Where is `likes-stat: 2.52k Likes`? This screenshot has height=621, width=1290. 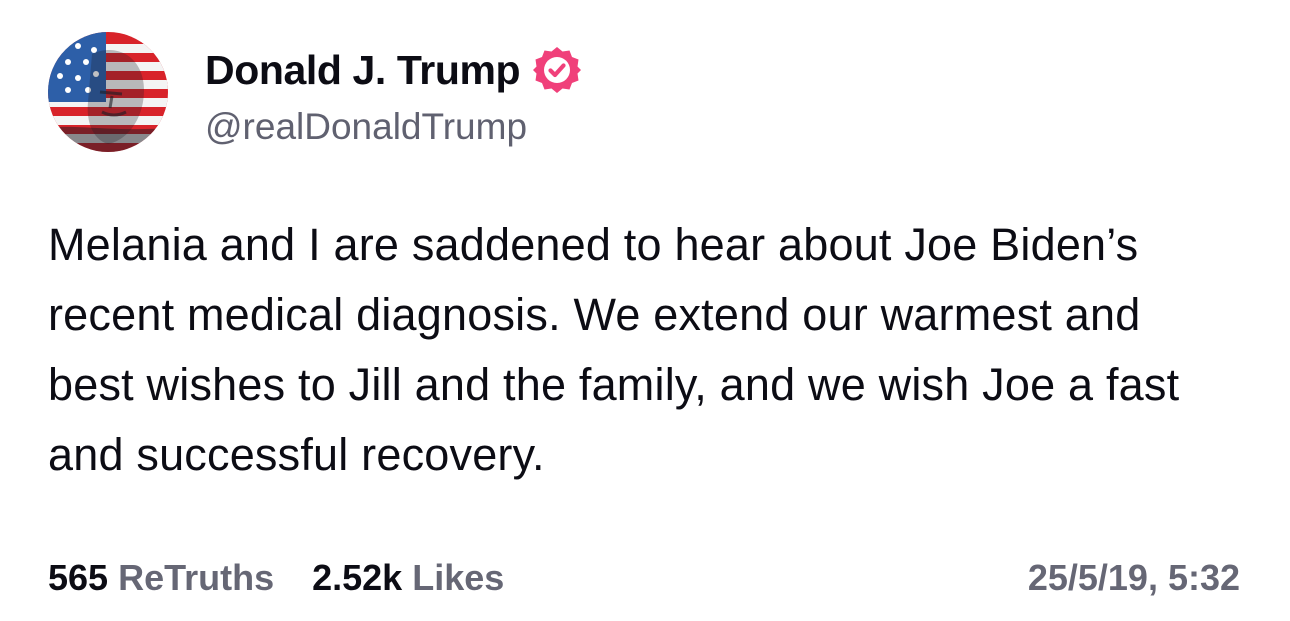
likes-stat: 2.52k Likes is located at coordinates (408, 578).